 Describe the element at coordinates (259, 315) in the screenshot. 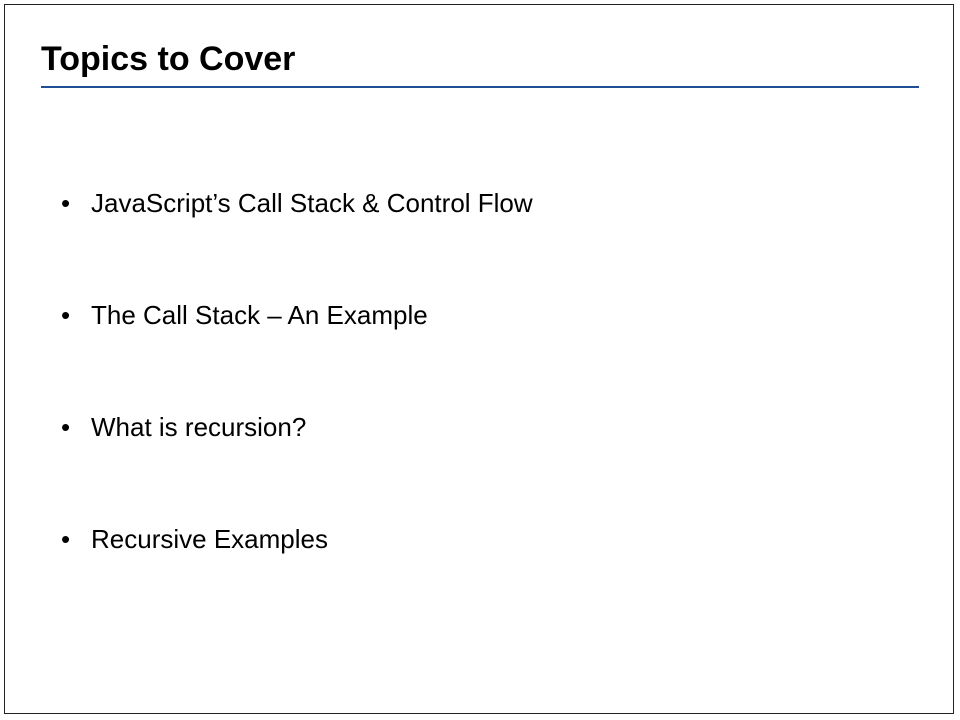

I see `bullet-text: The Call Stack – An Example` at that location.